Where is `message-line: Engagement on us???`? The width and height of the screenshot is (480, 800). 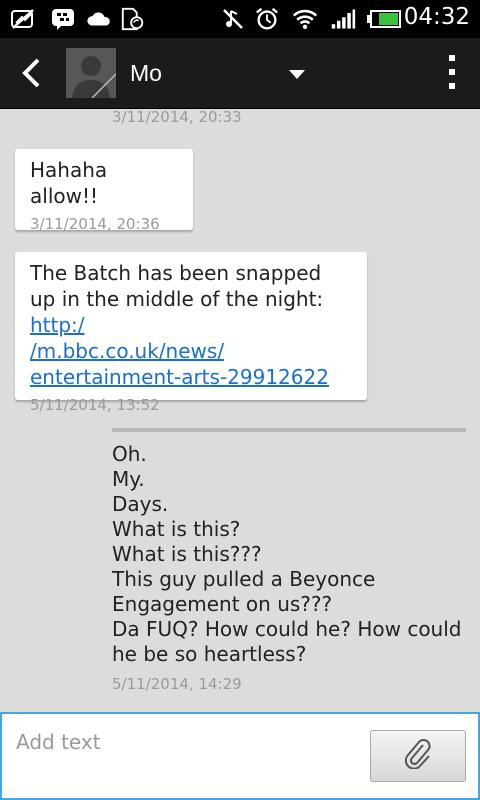
message-line: Engagement on us??? is located at coordinates (222, 604).